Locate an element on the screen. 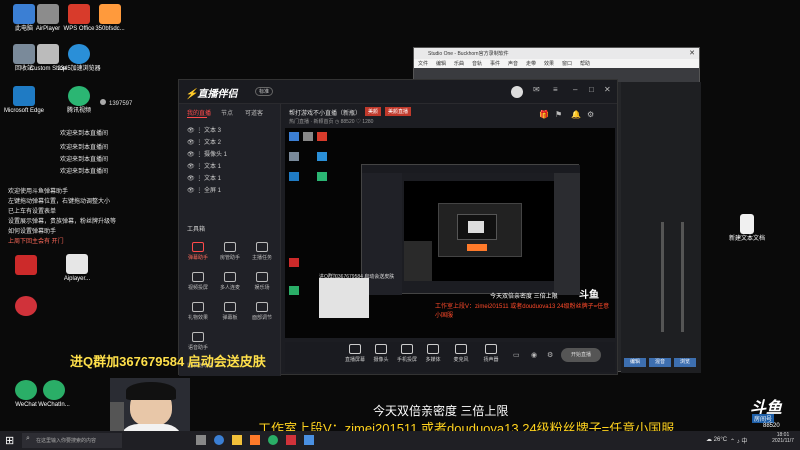 The height and width of the screenshot is (450, 800). windows-start-icon: ⊞ is located at coordinates (9, 440).